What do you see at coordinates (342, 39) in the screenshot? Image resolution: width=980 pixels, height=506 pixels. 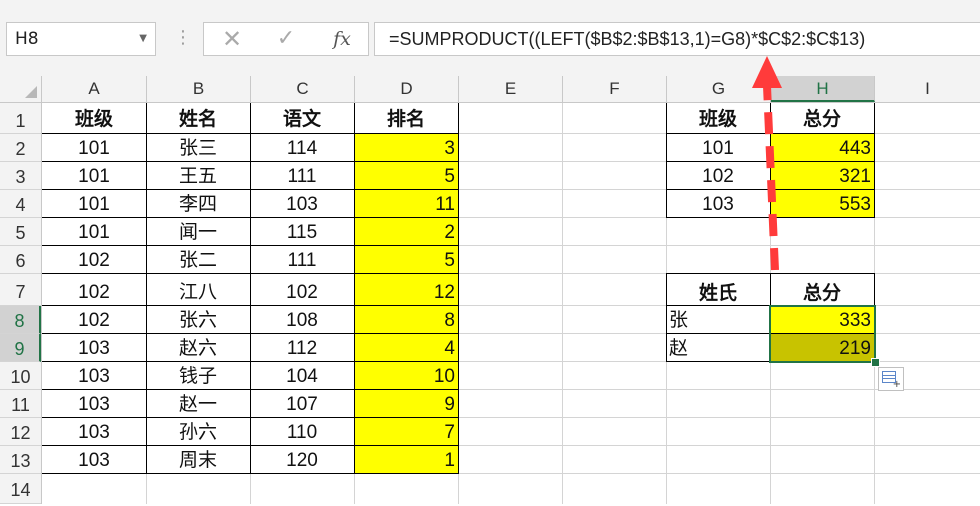 I see `insert-function-icon: fx` at bounding box center [342, 39].